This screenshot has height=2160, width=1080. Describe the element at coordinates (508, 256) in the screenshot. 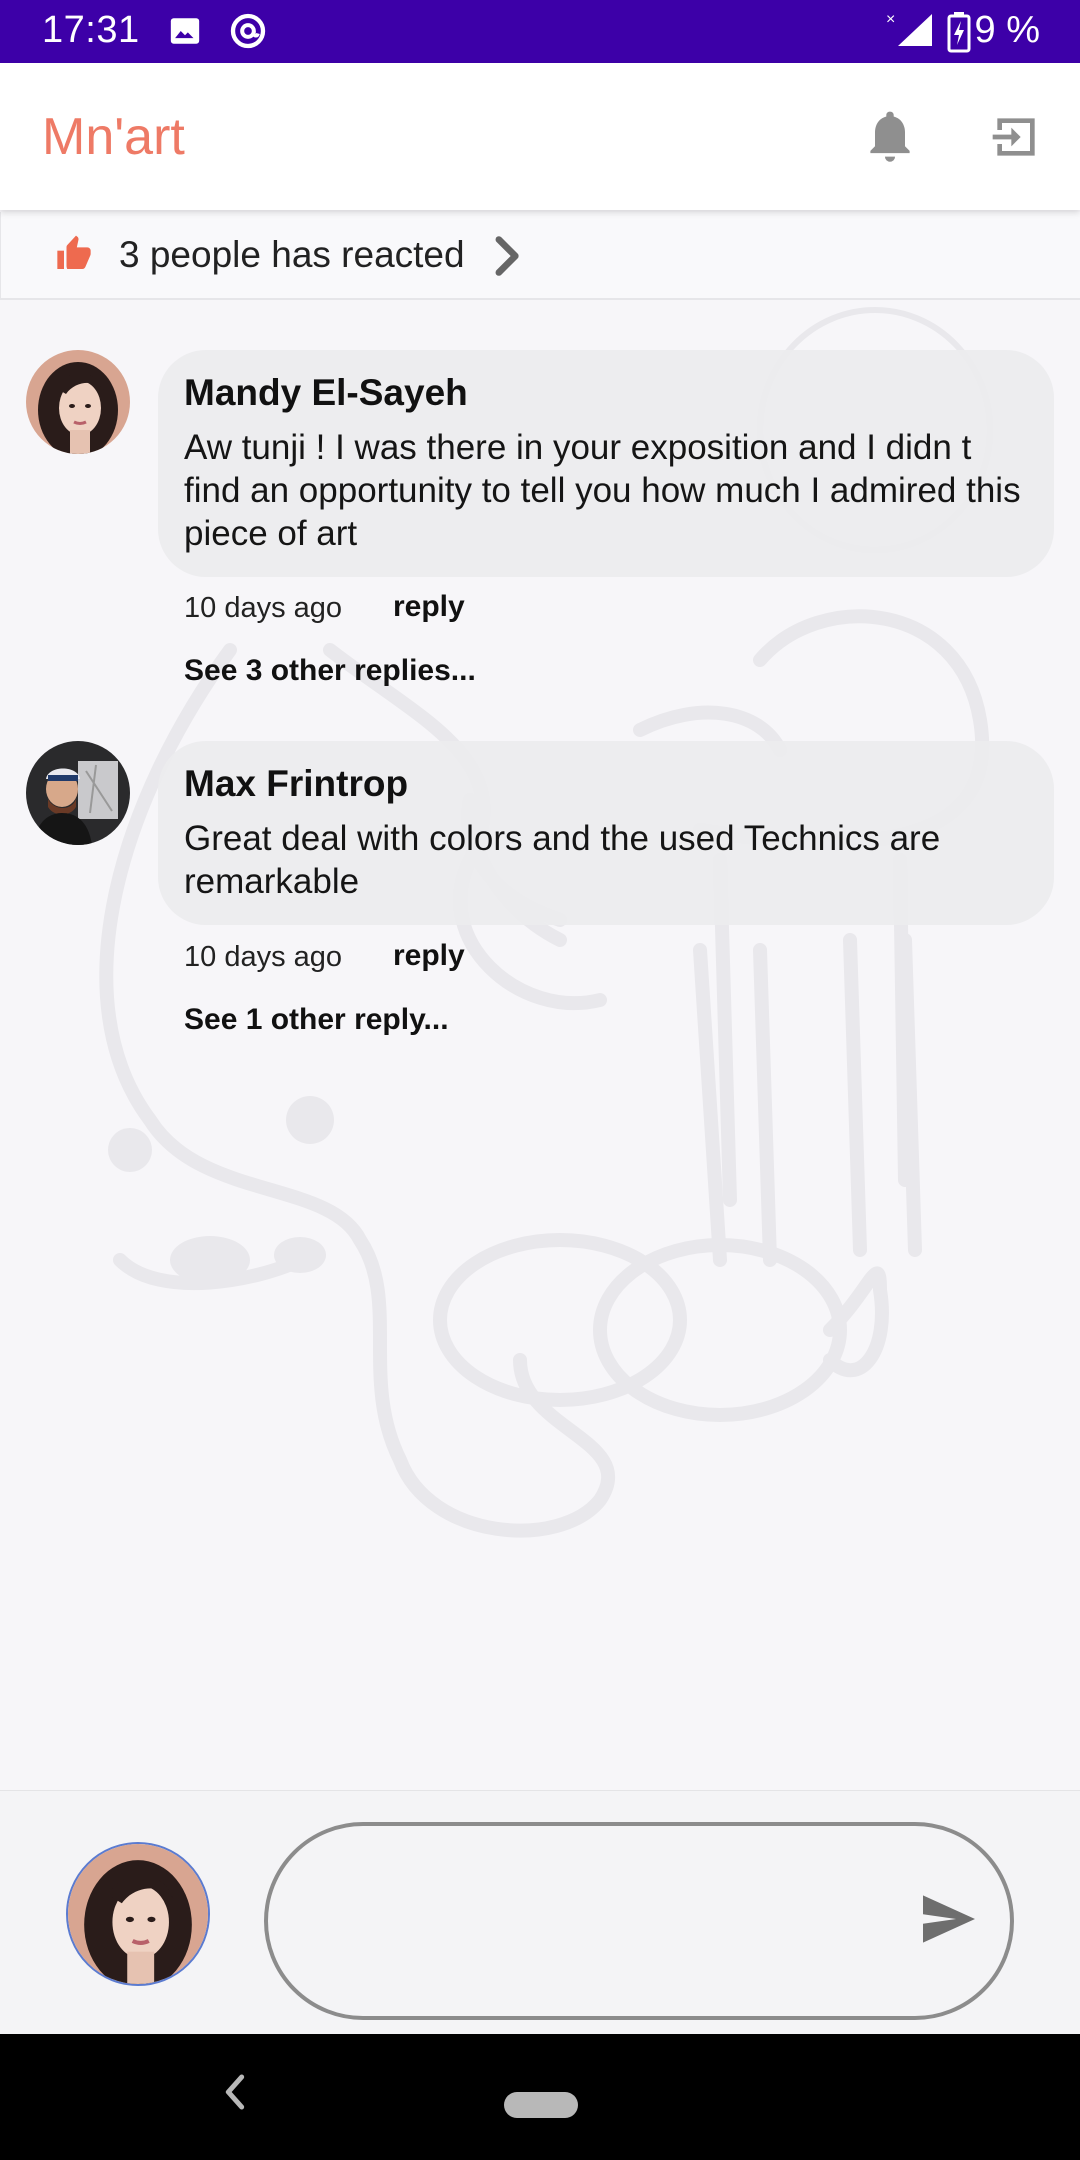

I see `chevron-right-icon` at that location.